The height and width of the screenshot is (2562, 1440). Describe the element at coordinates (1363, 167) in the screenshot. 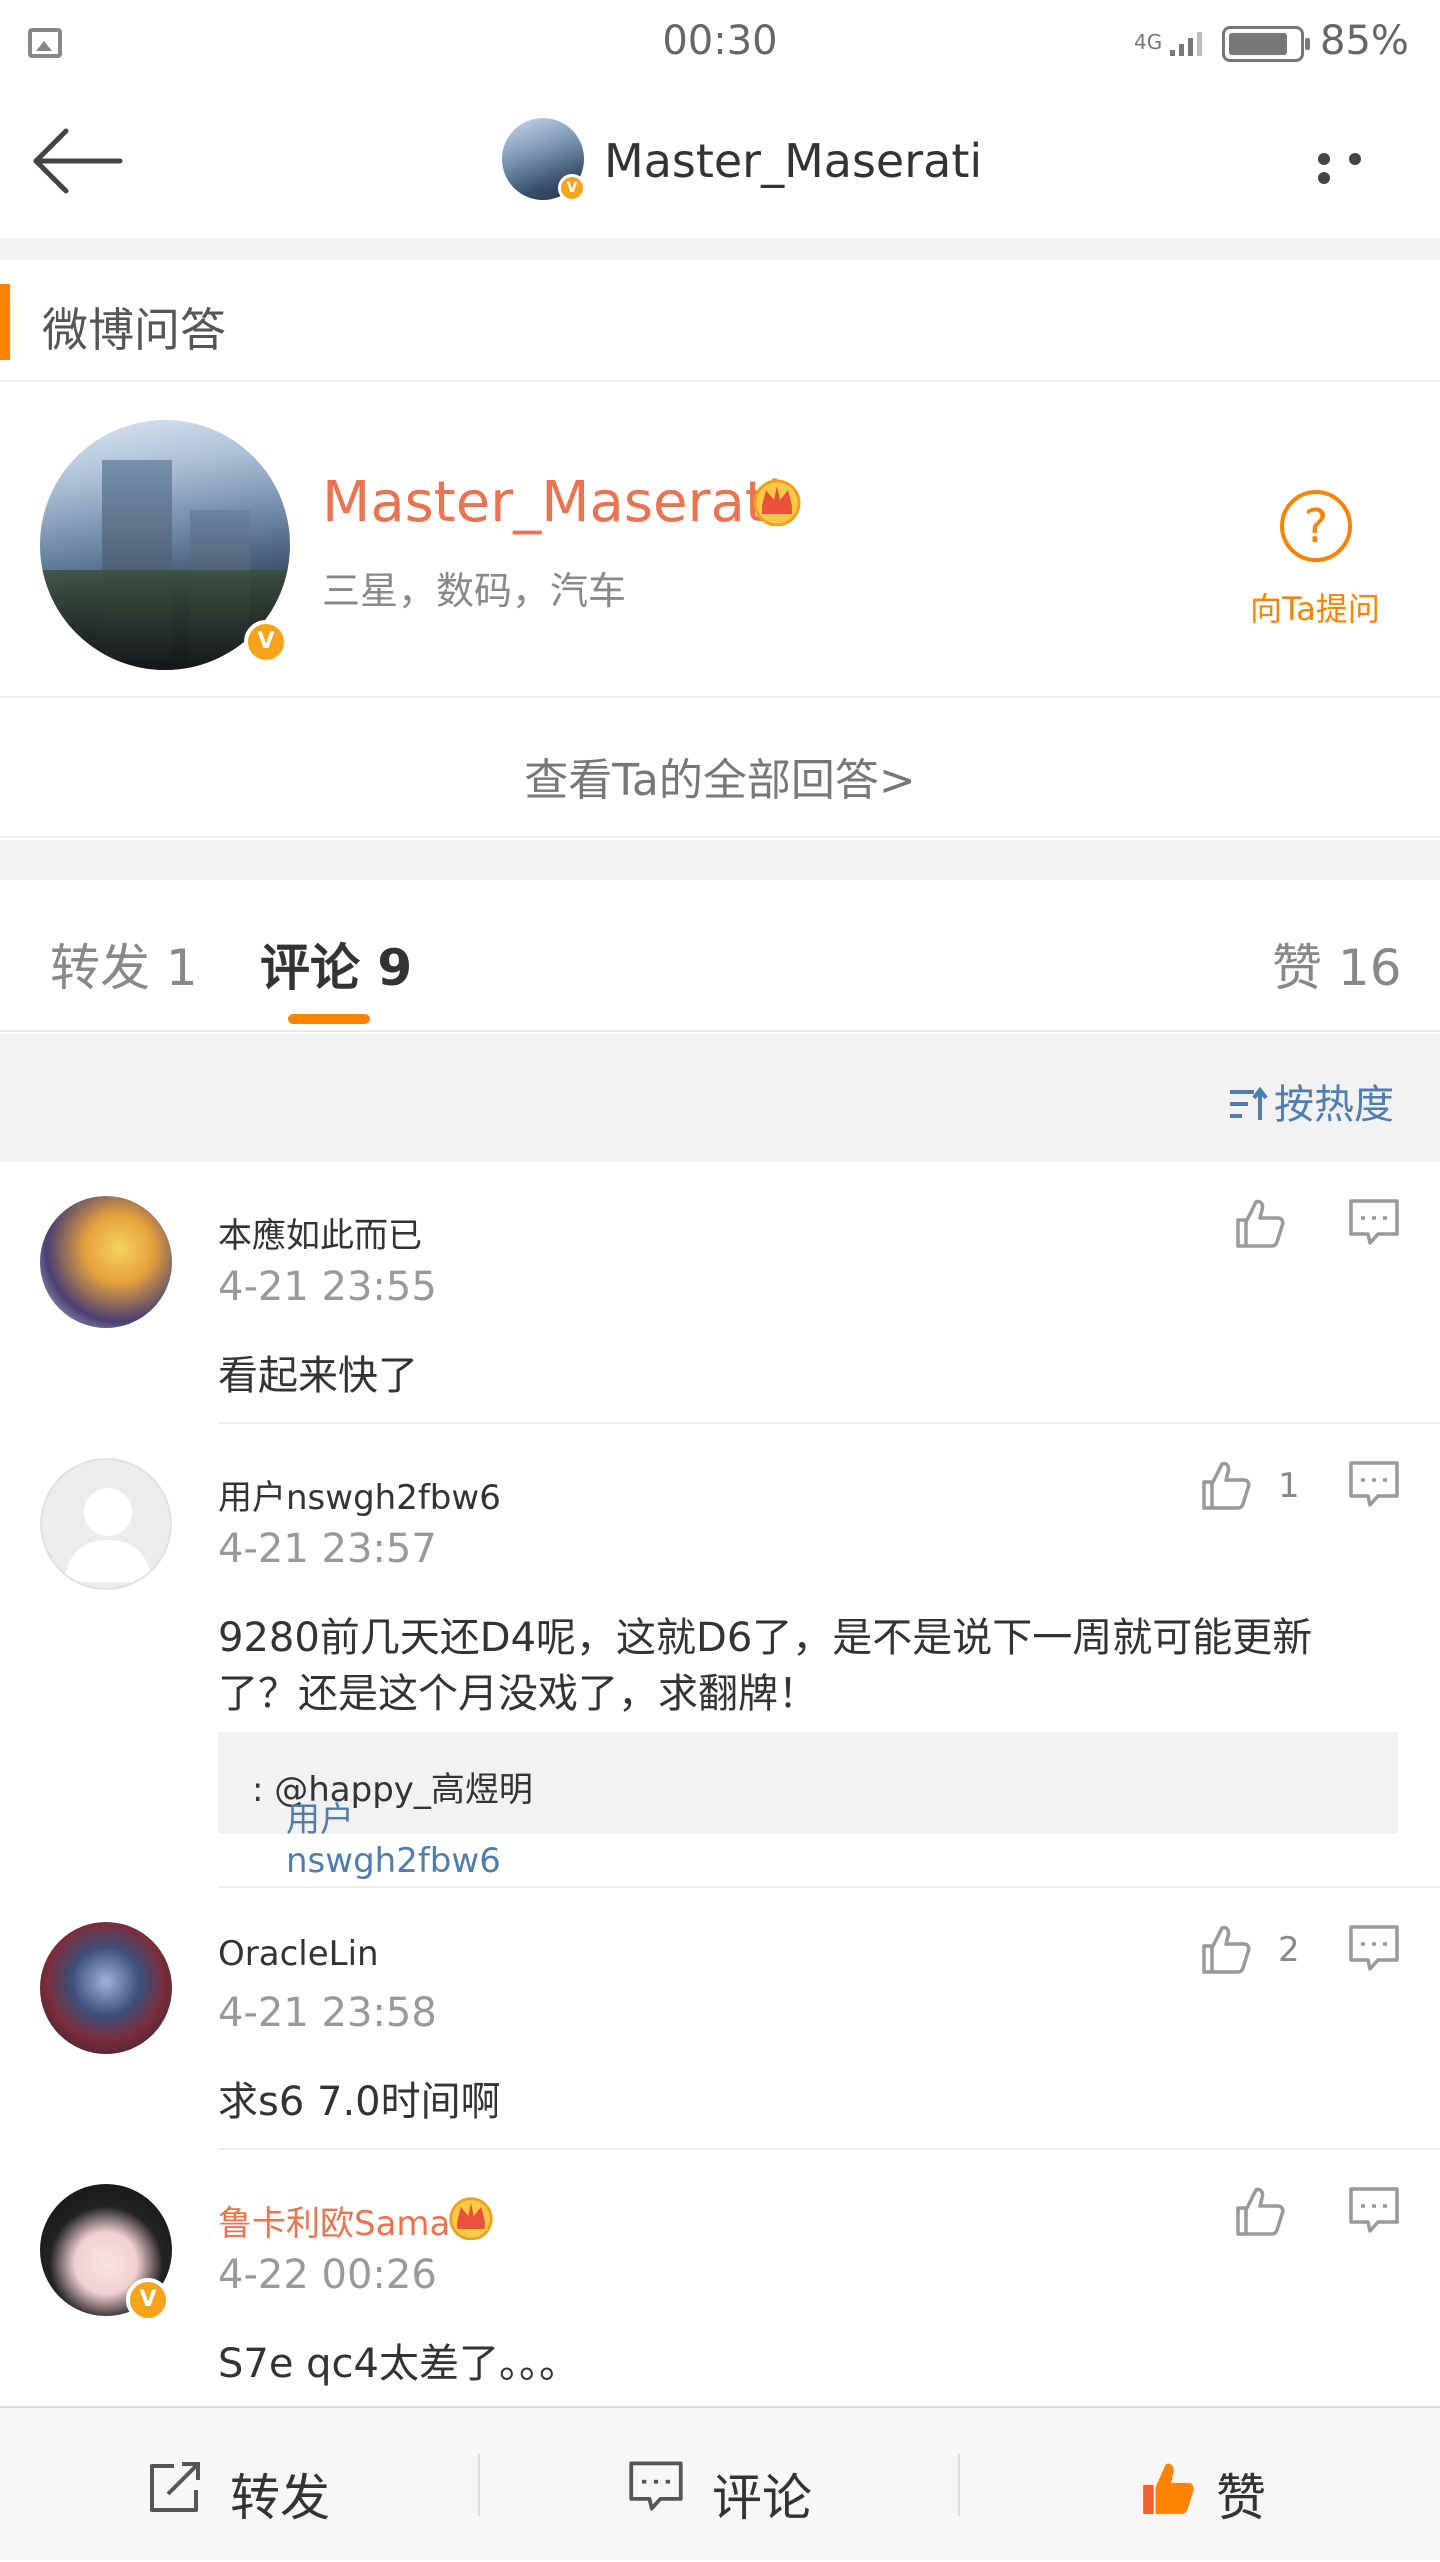

I see `more-icon` at that location.